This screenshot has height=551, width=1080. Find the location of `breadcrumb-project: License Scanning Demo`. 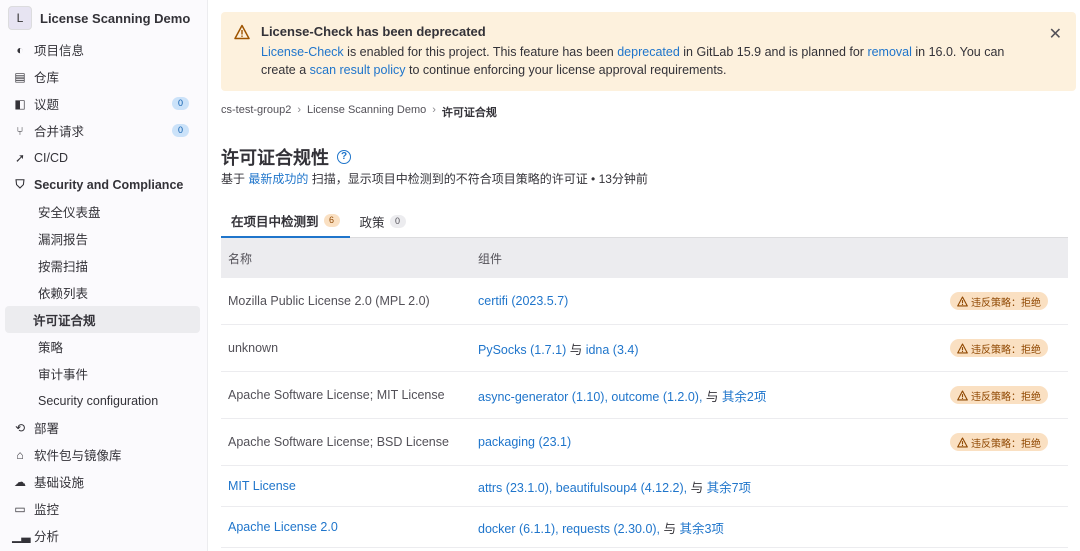

breadcrumb-project: License Scanning Demo is located at coordinates (366, 112).